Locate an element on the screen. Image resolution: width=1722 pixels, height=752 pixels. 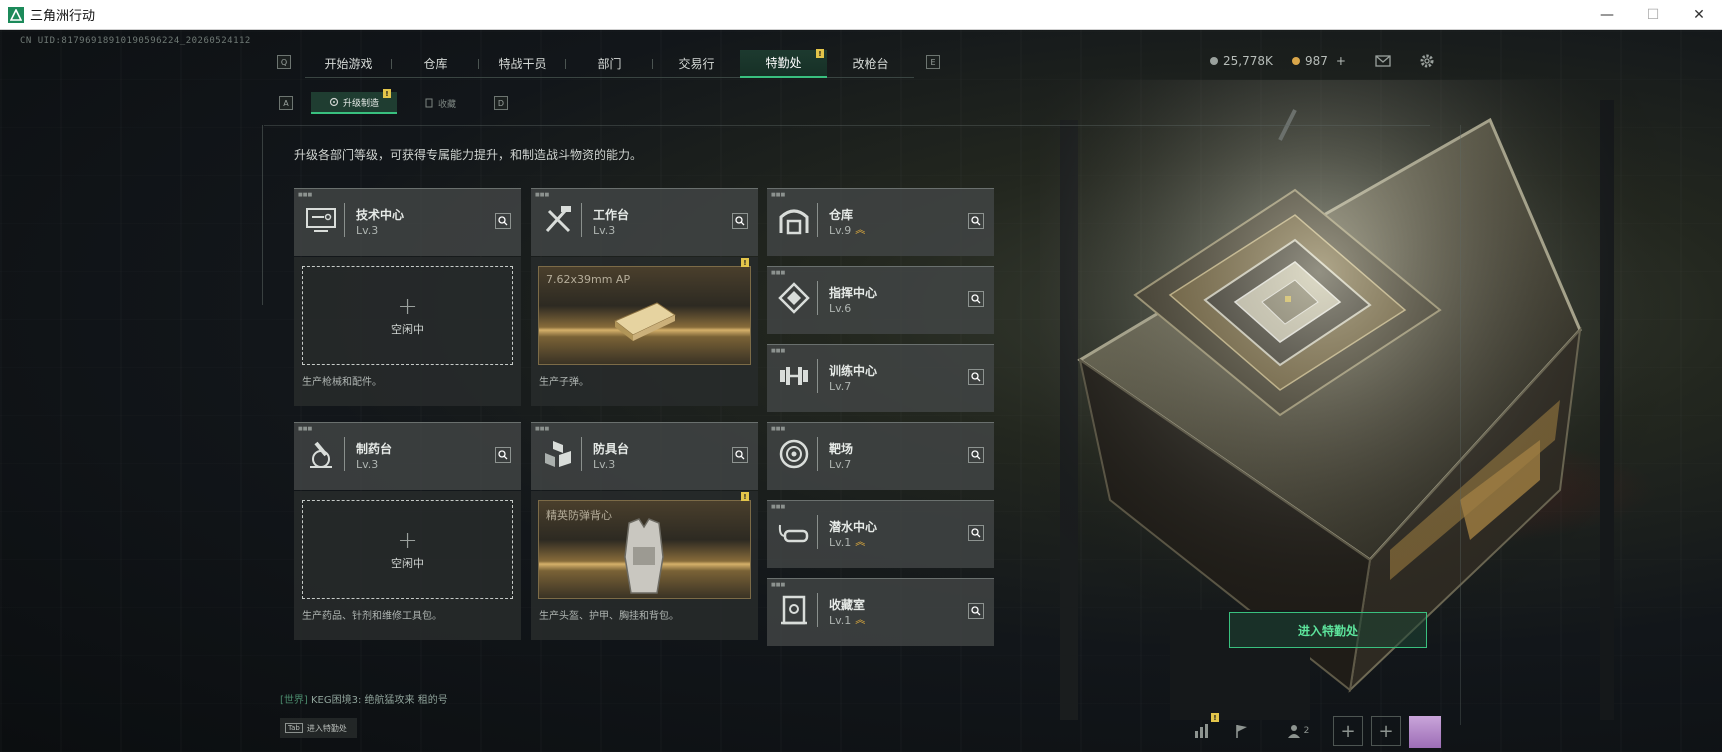
dept-card-armor-bench: ■■■ 防具台 Lv.3 is located at coordinates (644, 456).